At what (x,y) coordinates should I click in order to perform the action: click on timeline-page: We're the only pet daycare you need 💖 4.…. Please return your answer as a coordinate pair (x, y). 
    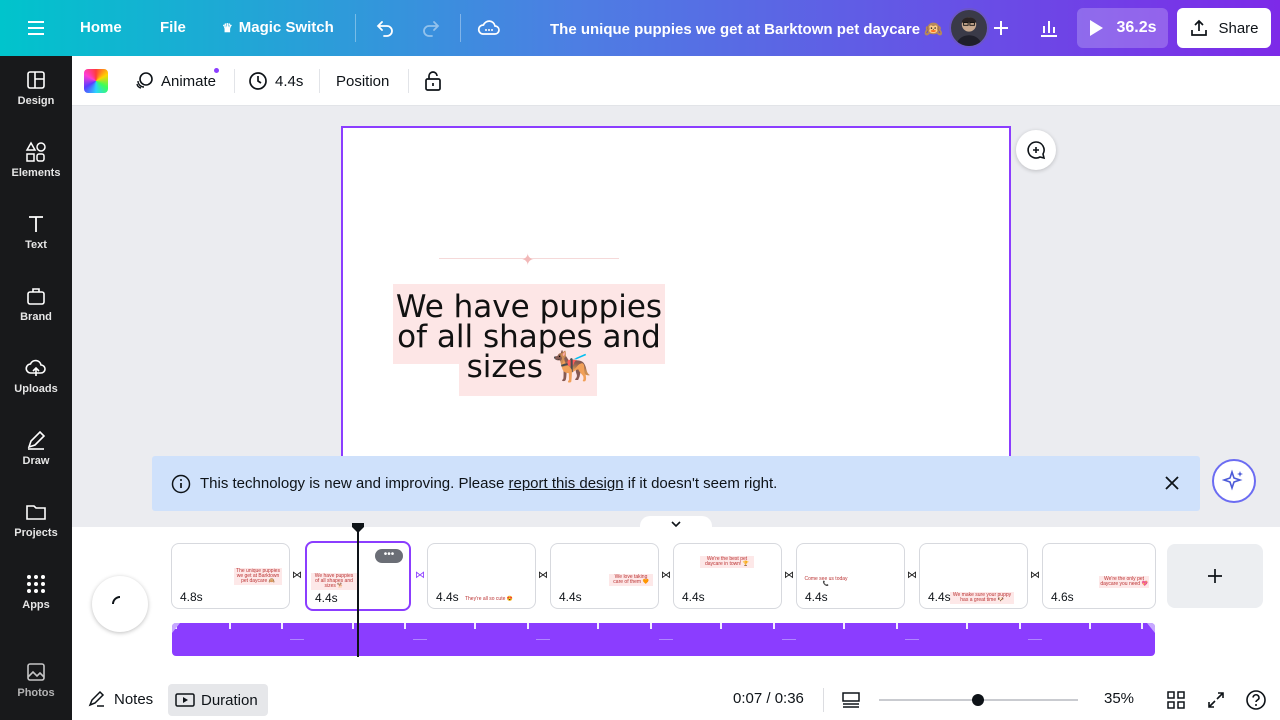
    Looking at the image, I should click on (1099, 576).